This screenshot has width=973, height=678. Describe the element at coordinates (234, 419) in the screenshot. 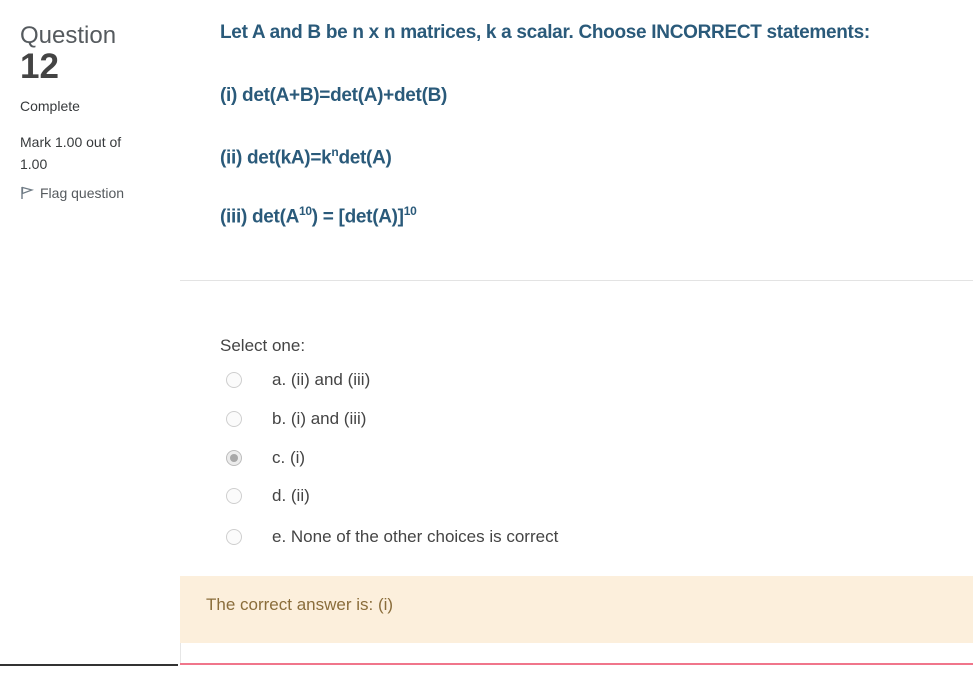

I see `radio-button-b` at that location.